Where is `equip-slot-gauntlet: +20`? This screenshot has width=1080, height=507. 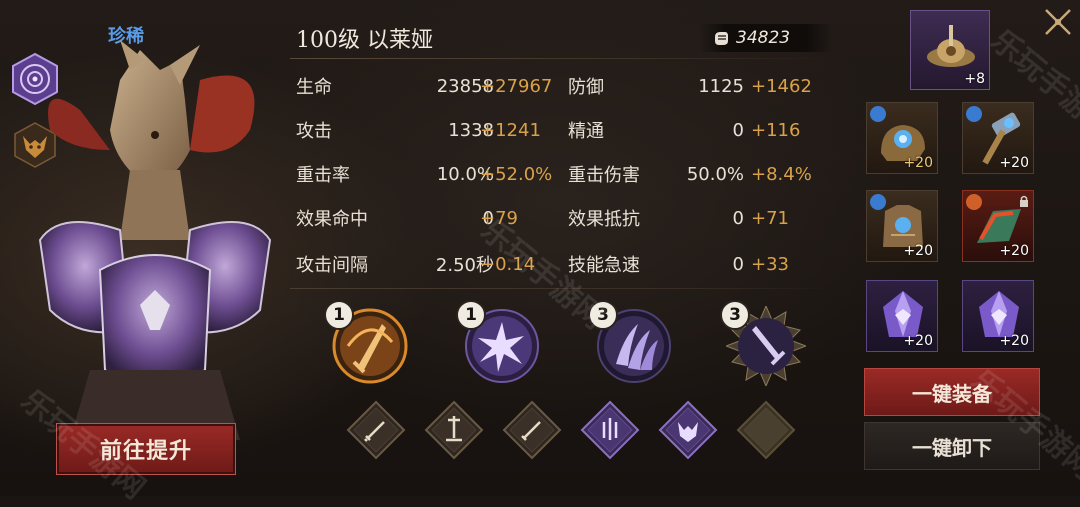
equip-slot-gauntlet: +20 is located at coordinates (902, 138).